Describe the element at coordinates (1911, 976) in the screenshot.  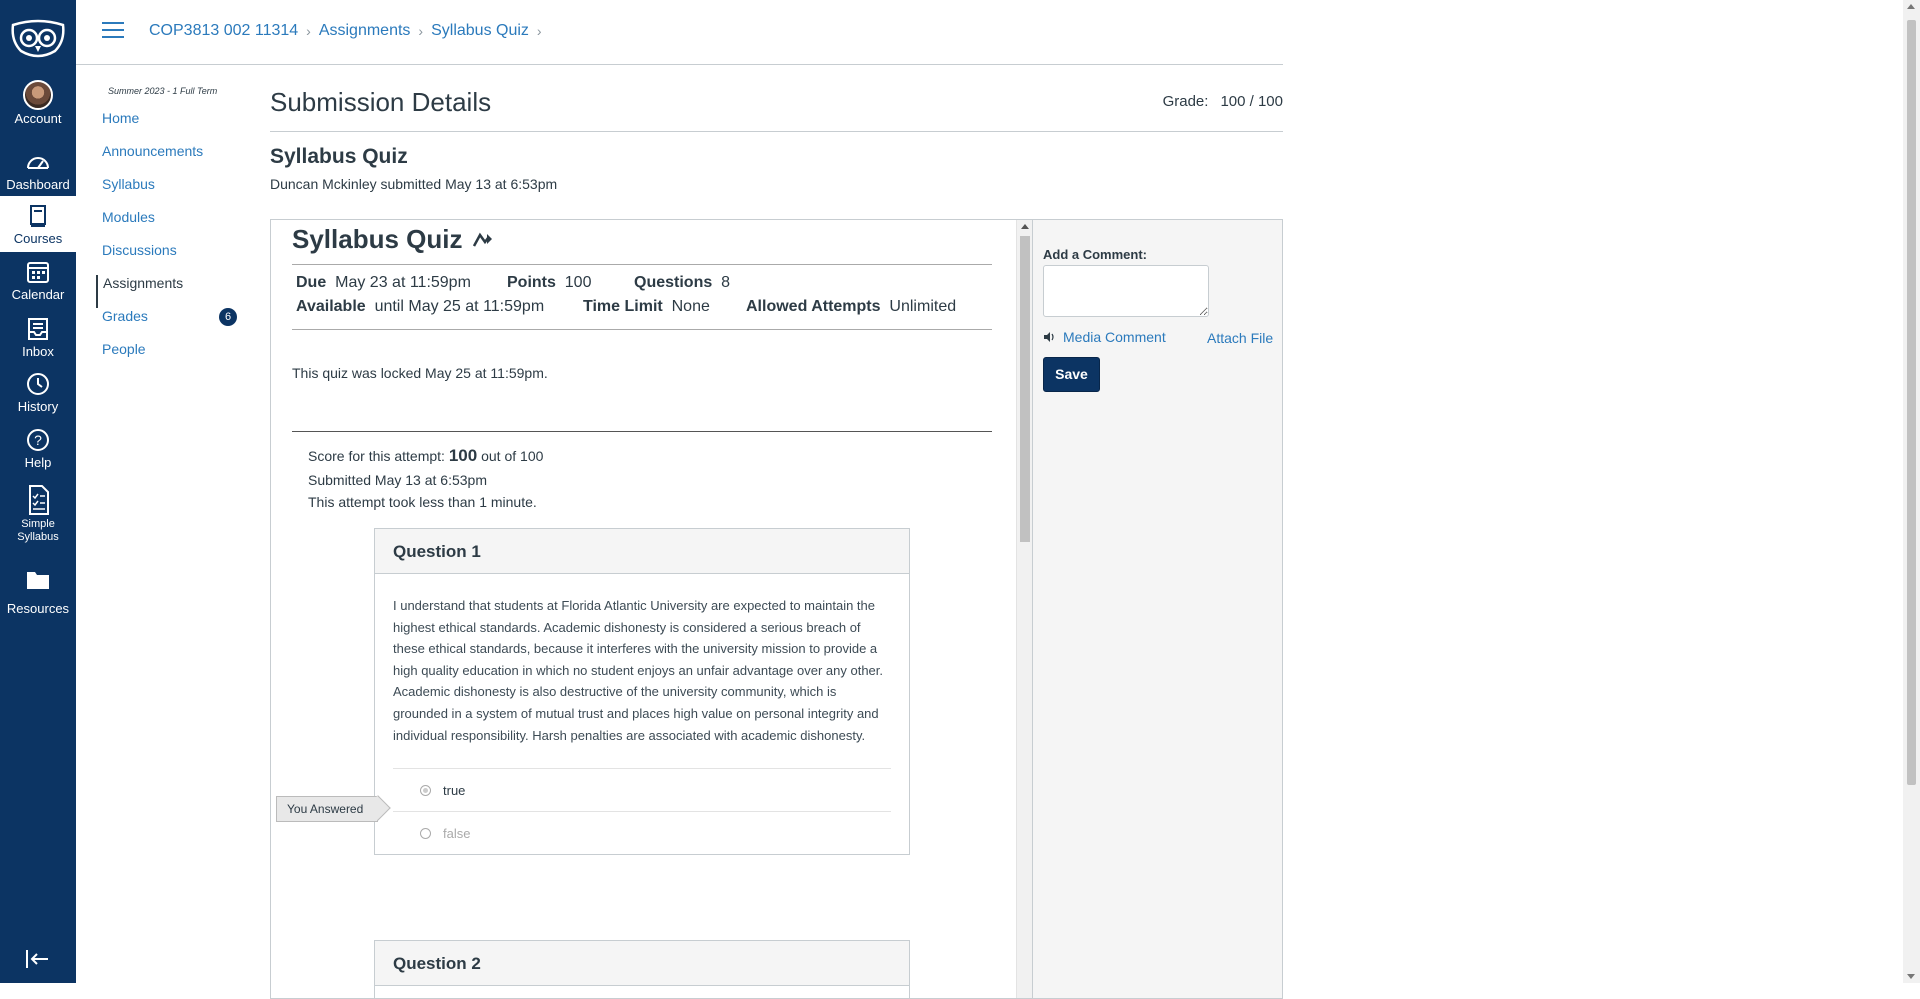
I see `scroll-down-icon` at that location.